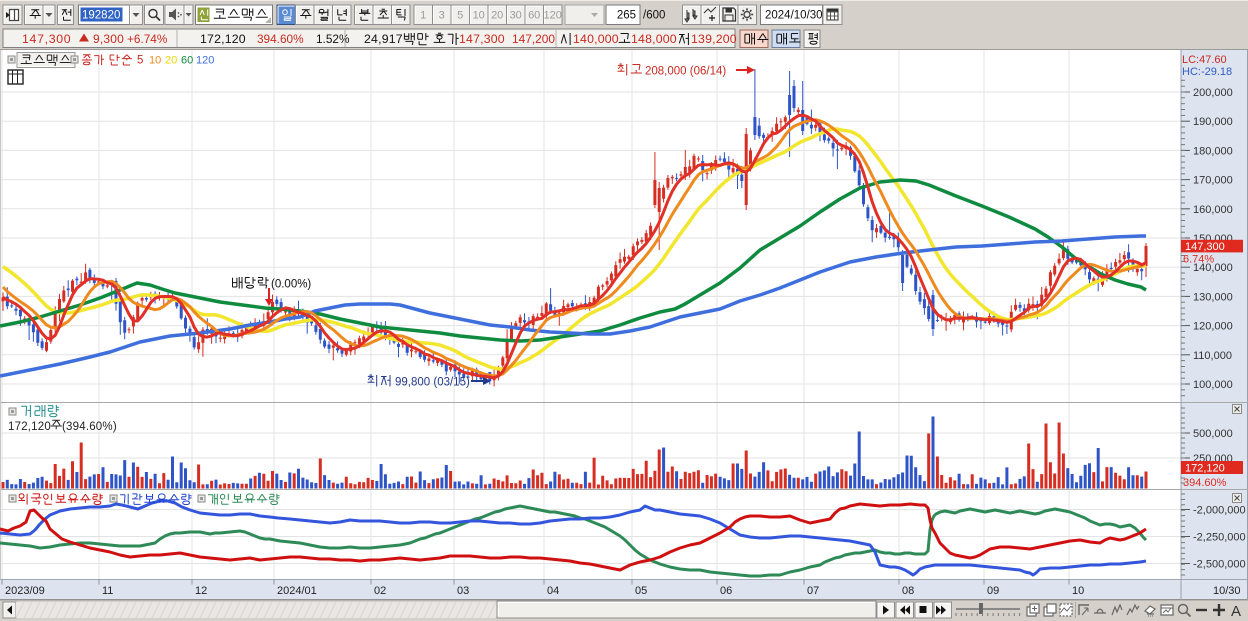 The height and width of the screenshot is (621, 1248). Describe the element at coordinates (291, 285) in the screenshot. I see `svg-text: (0.00%)` at that location.